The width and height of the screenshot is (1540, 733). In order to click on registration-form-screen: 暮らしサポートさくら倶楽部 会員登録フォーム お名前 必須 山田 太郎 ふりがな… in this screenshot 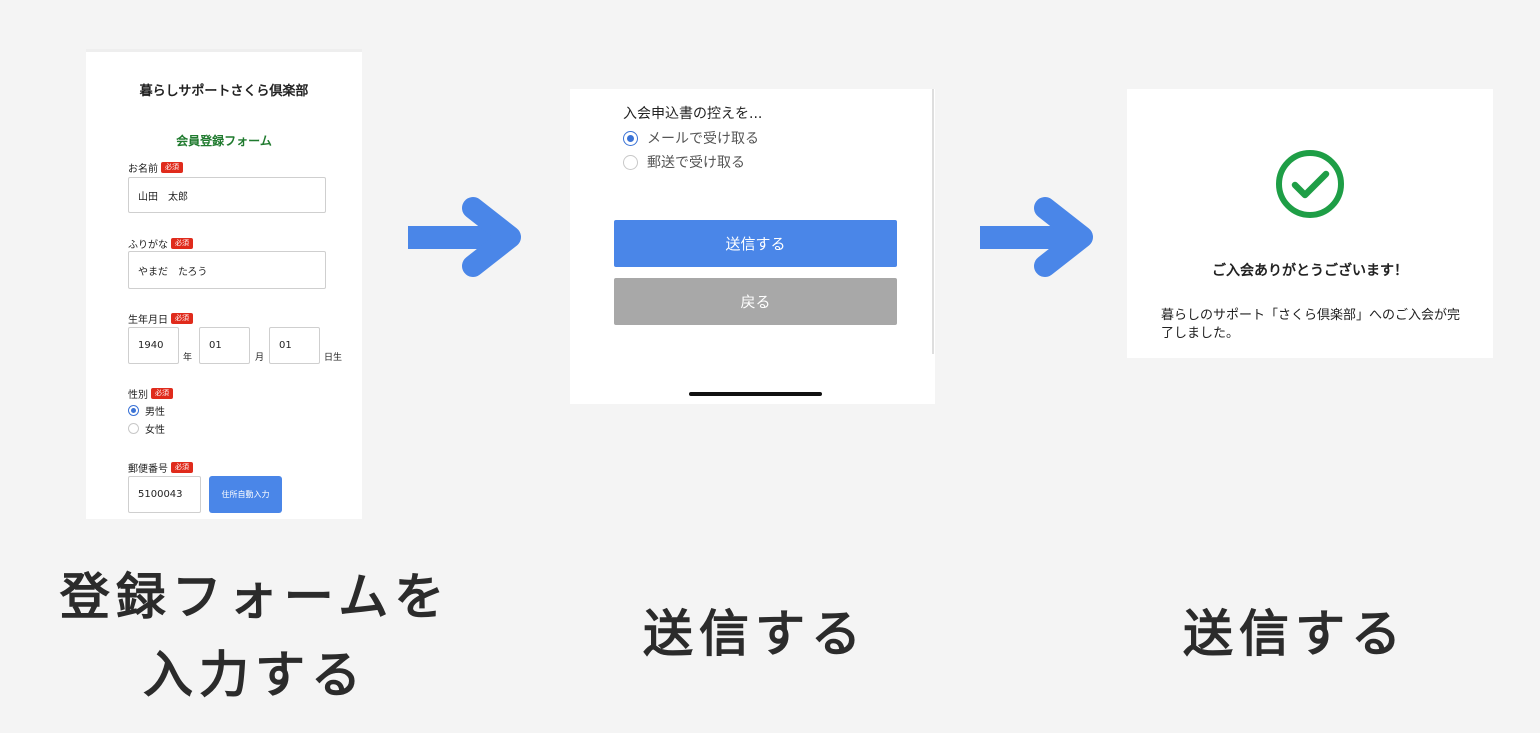, I will do `click(224, 284)`.